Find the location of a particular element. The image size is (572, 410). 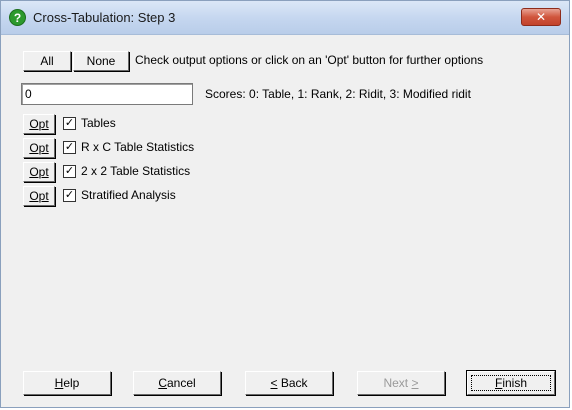

window-title: Cross-Tabulation: Step 3 is located at coordinates (104, 17).